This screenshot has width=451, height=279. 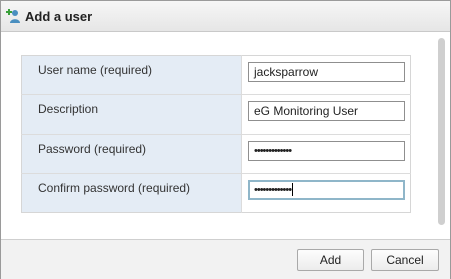 What do you see at coordinates (225, 259) in the screenshot?
I see `dialog-footer: Add Cancel` at bounding box center [225, 259].